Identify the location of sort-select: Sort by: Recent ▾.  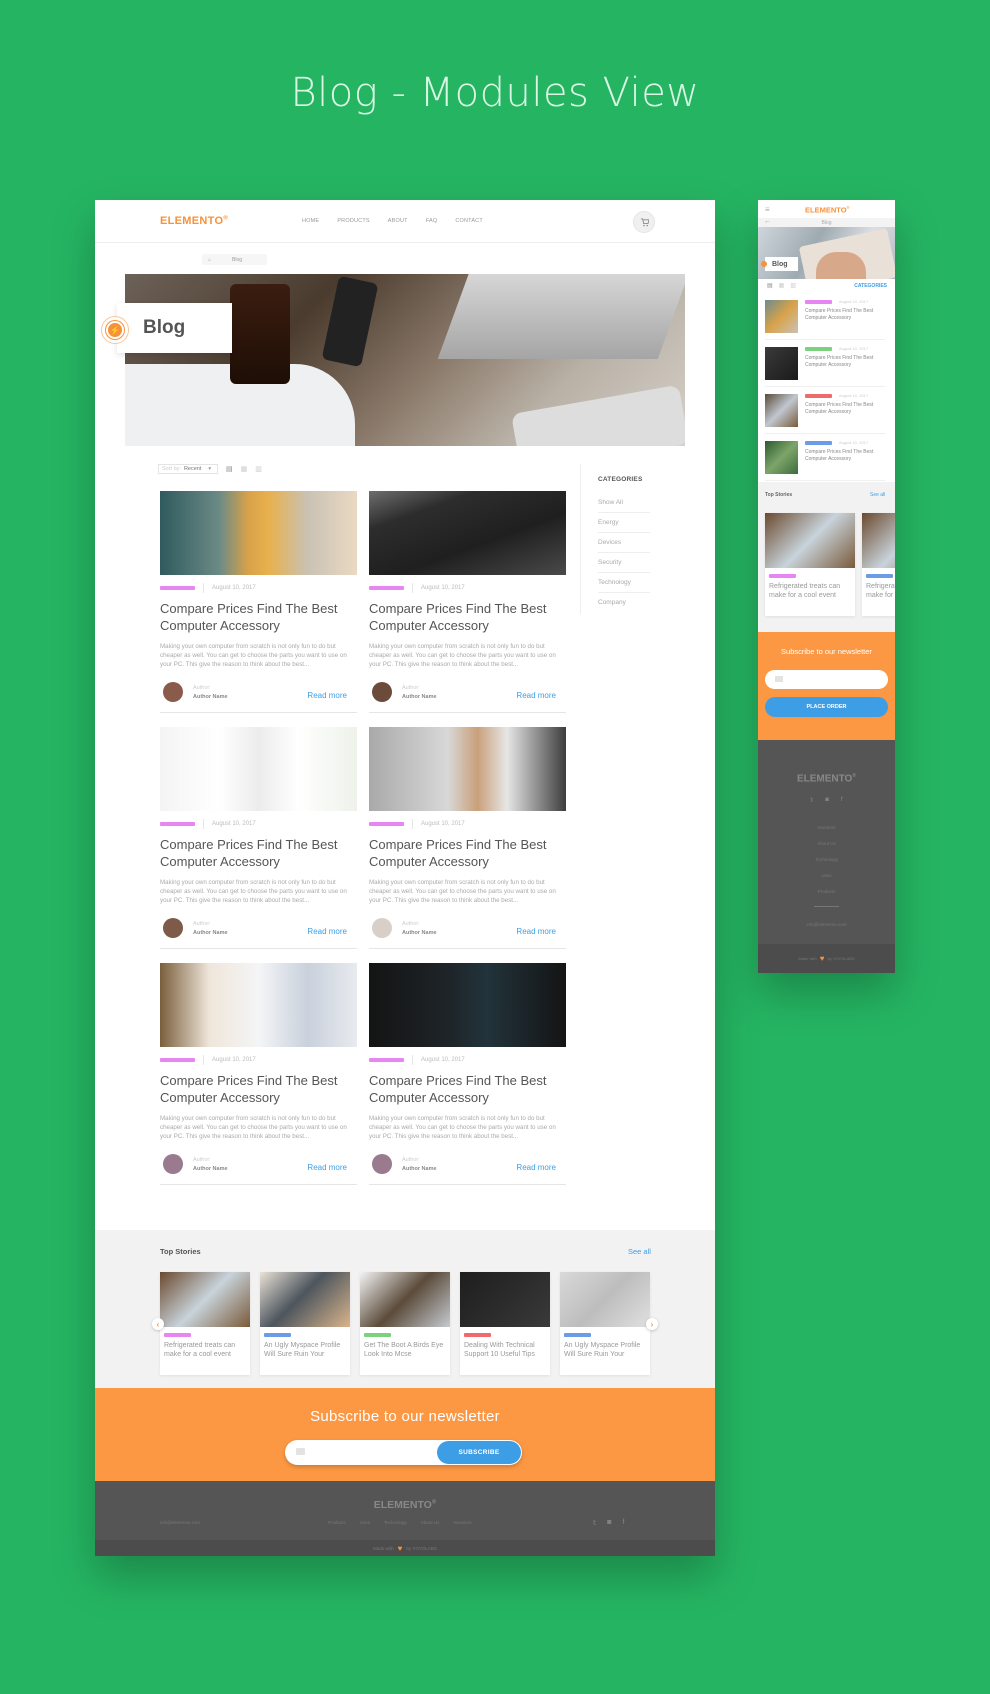
(188, 469).